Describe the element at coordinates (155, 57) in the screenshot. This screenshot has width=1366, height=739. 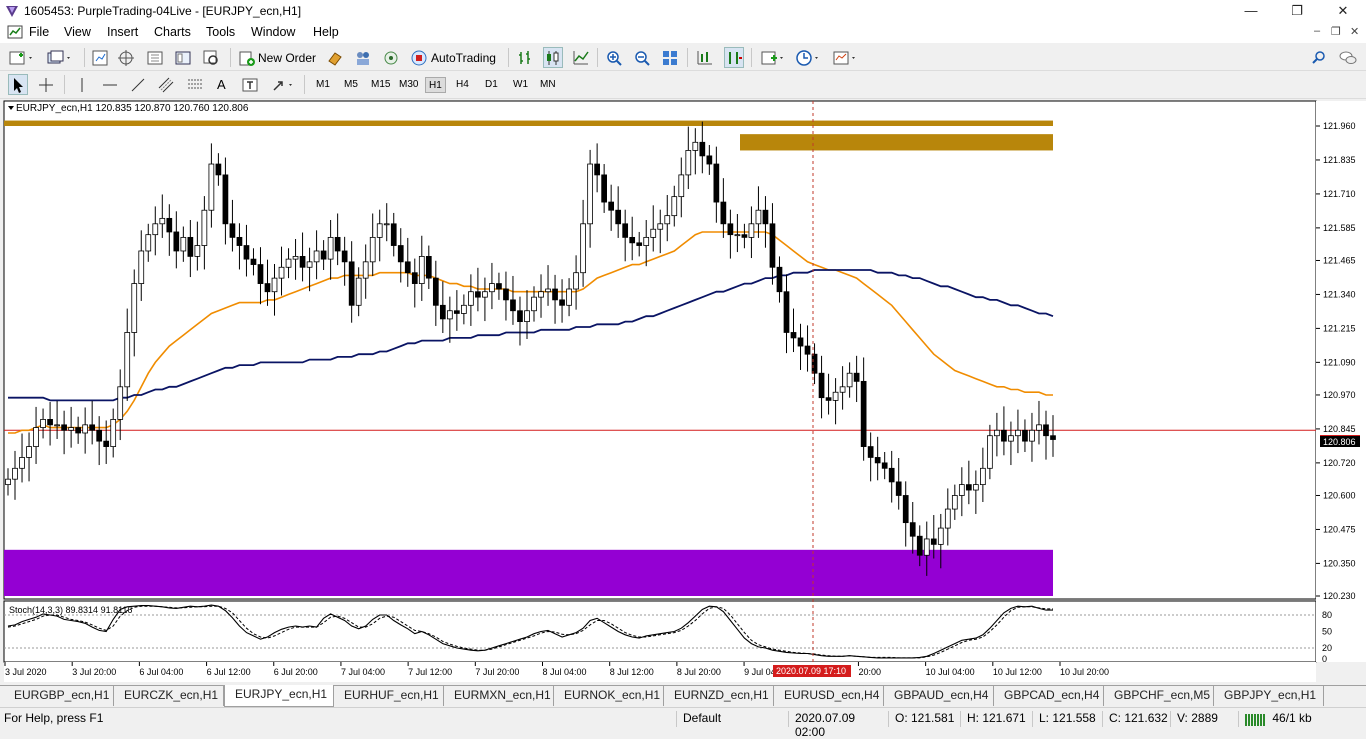
I see `navigator-button` at that location.